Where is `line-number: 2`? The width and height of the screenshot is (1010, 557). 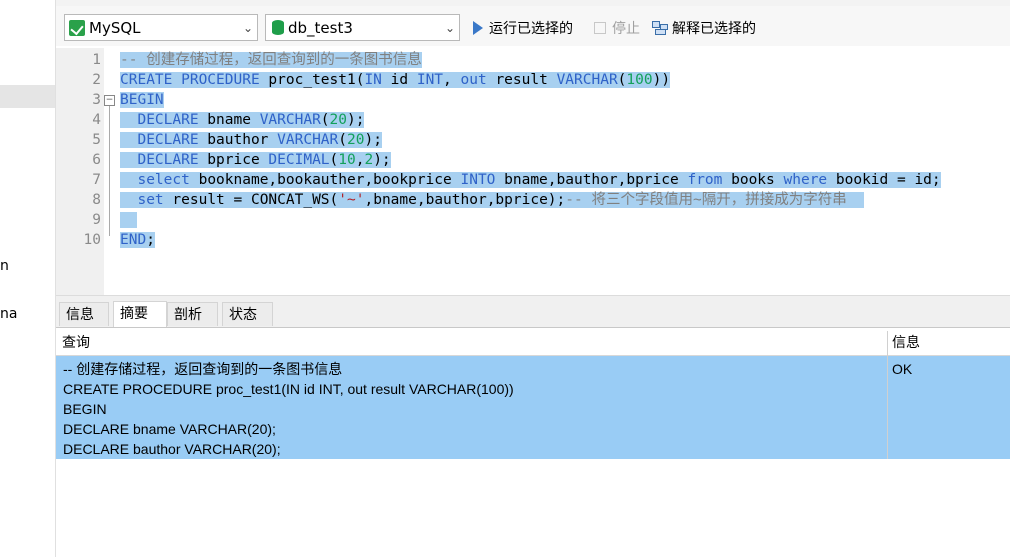 line-number: 2 is located at coordinates (96, 80).